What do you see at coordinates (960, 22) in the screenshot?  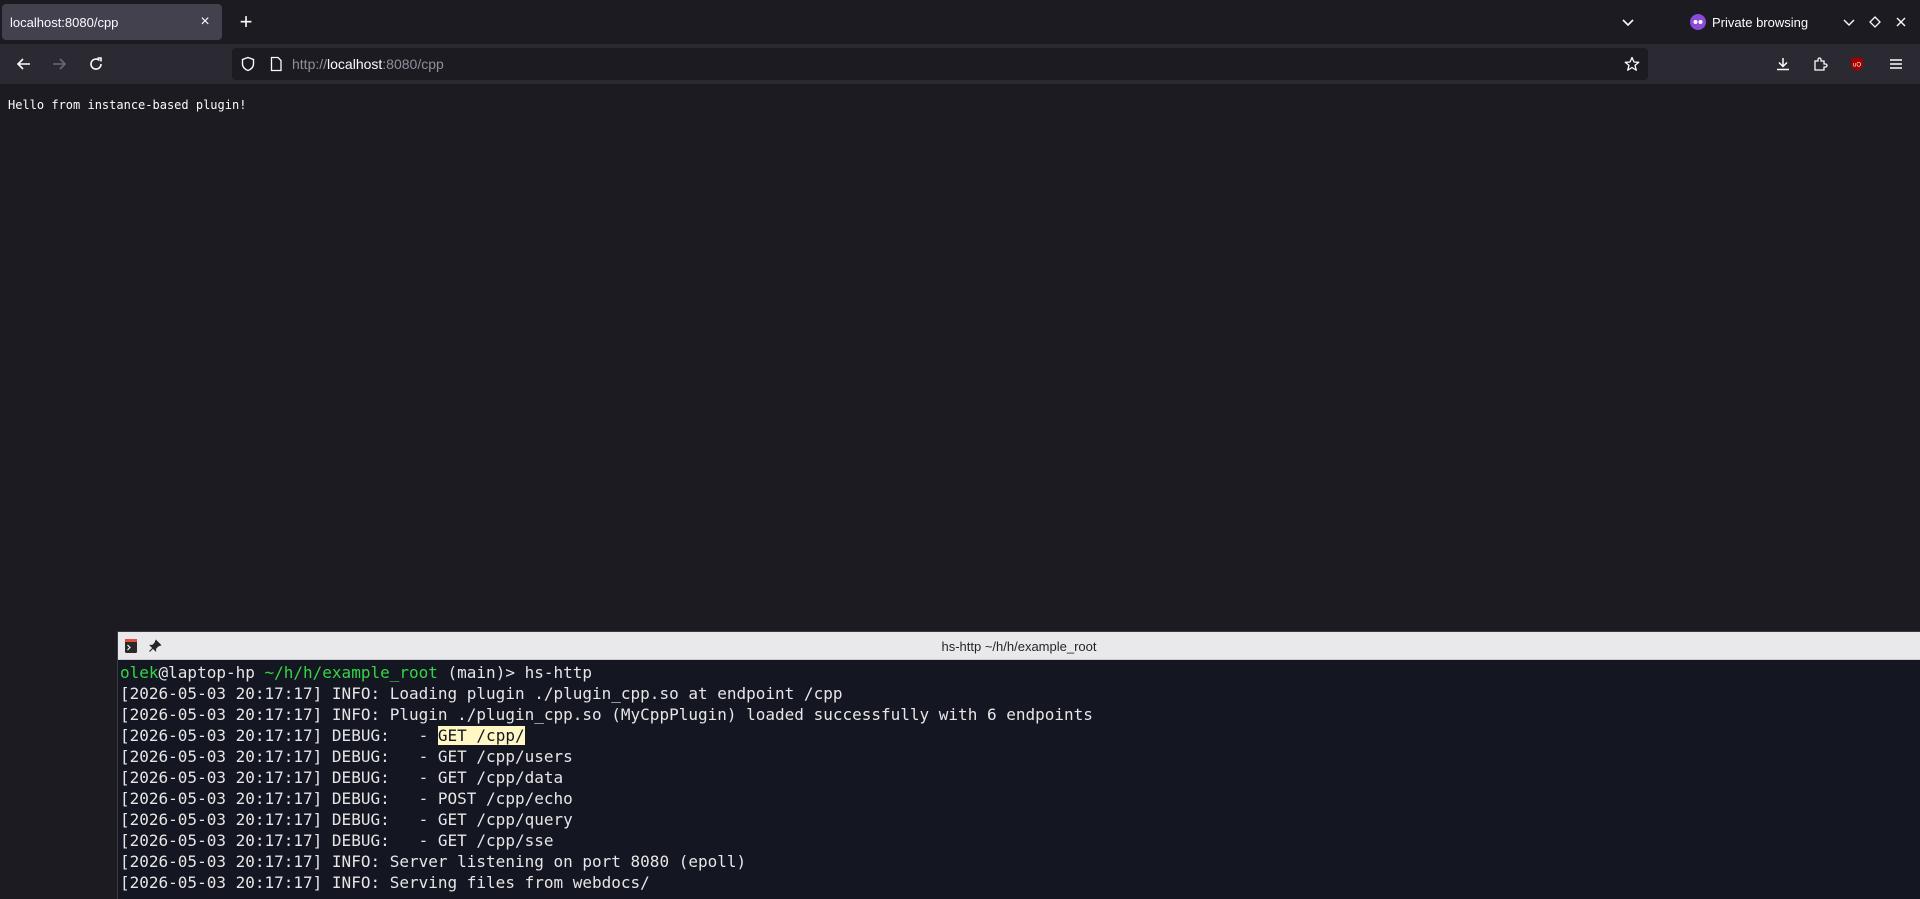 I see `tab-strip: localhost:8080/cpp × + Private browsing` at bounding box center [960, 22].